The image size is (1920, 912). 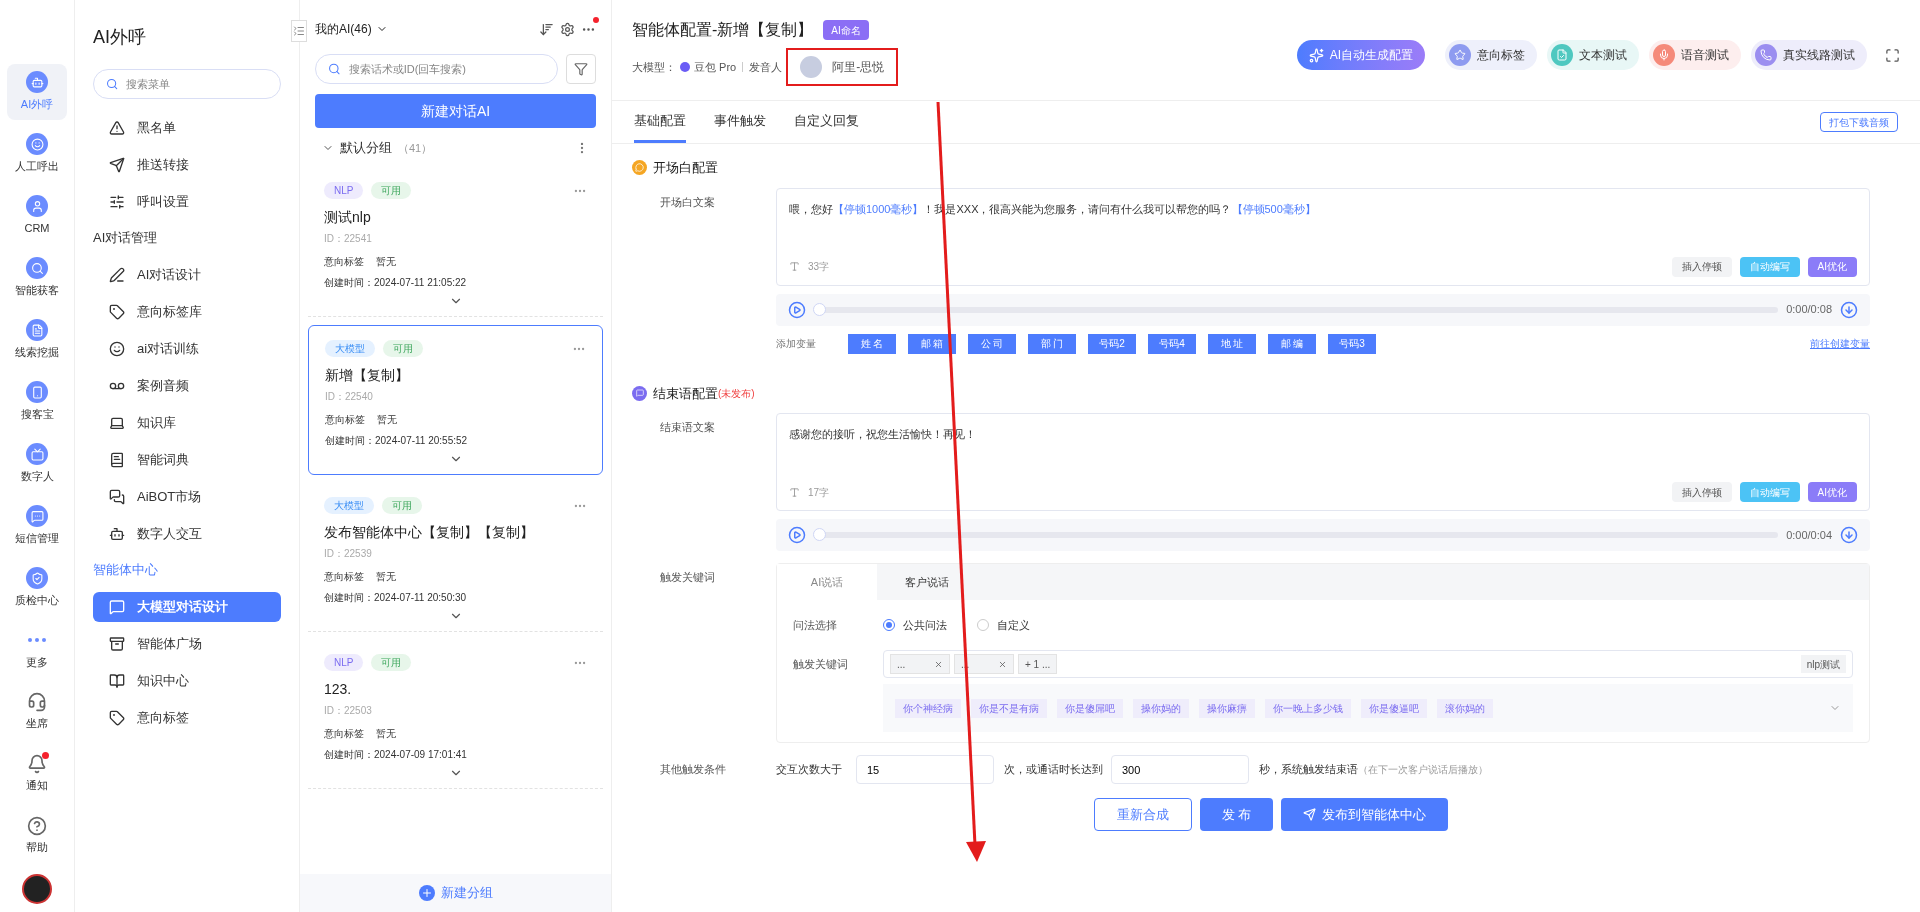 What do you see at coordinates (1323, 535) in the screenshot?
I see `audio-player: 0:00/0:04` at bounding box center [1323, 535].